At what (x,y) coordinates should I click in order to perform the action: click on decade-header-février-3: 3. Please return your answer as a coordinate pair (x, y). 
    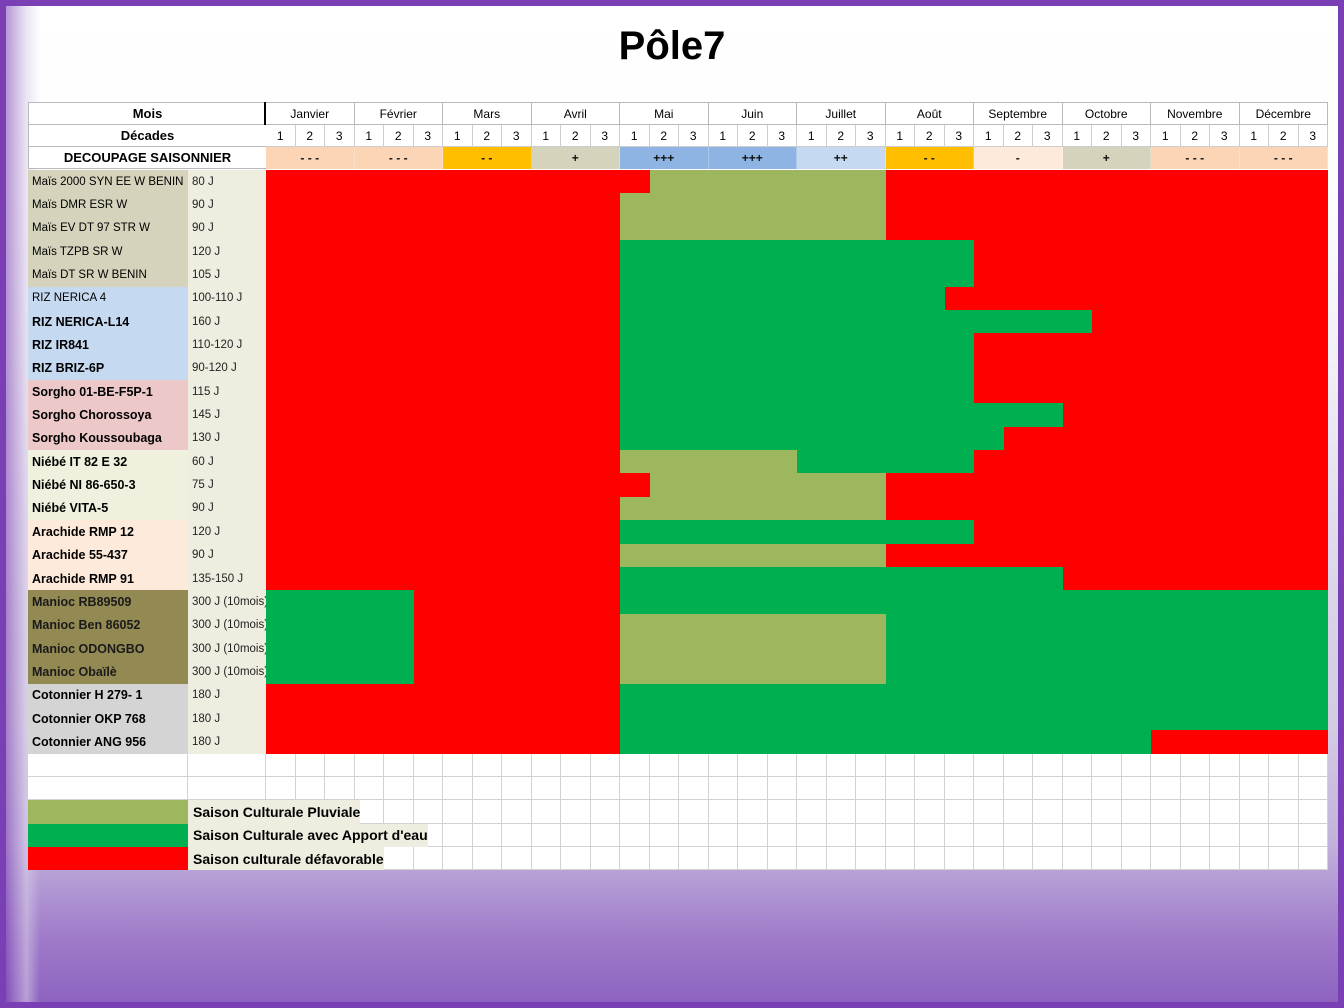
    Looking at the image, I should click on (428, 136).